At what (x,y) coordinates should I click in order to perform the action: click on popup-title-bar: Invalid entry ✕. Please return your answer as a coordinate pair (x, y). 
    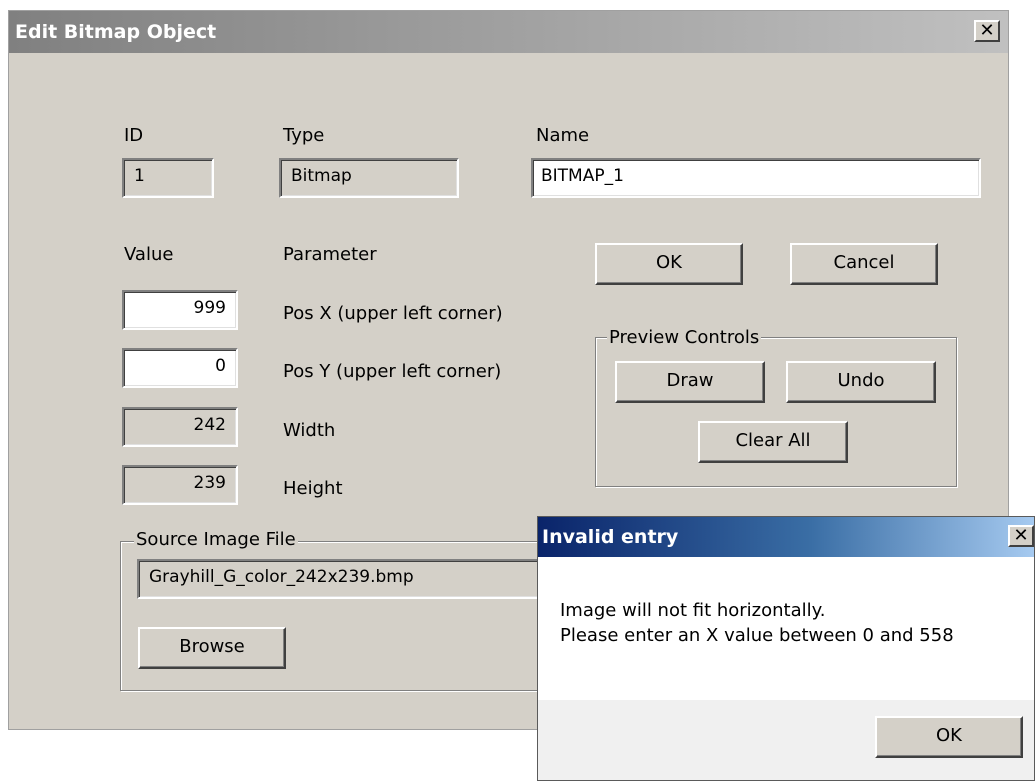
    Looking at the image, I should click on (786, 537).